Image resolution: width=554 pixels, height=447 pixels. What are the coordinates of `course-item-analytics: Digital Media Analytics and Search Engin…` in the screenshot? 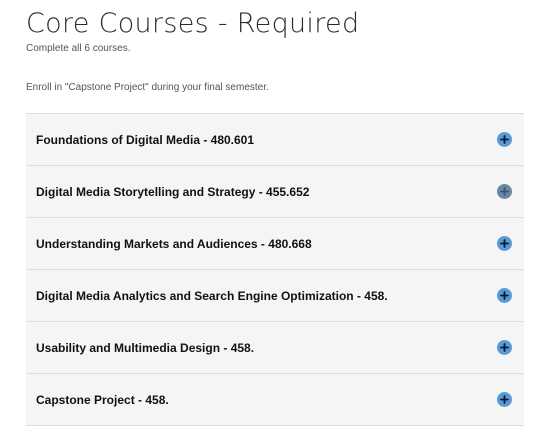 It's located at (275, 296).